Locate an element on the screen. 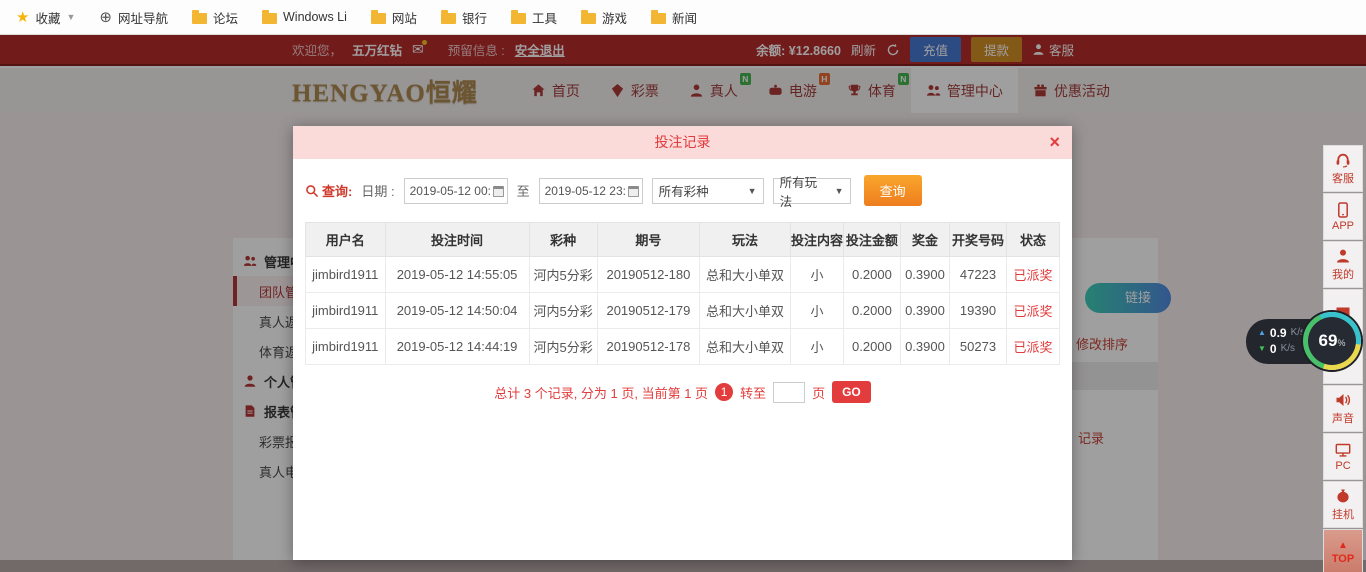 The height and width of the screenshot is (572, 1366). toolbar-label: 我的 is located at coordinates (1343, 274).